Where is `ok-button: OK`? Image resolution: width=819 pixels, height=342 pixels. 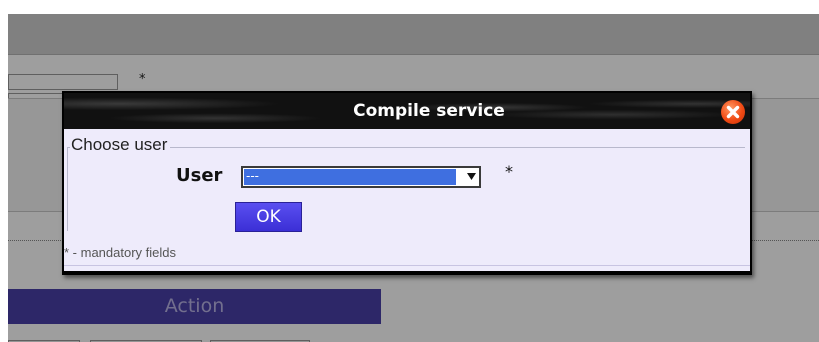
ok-button: OK is located at coordinates (268, 217).